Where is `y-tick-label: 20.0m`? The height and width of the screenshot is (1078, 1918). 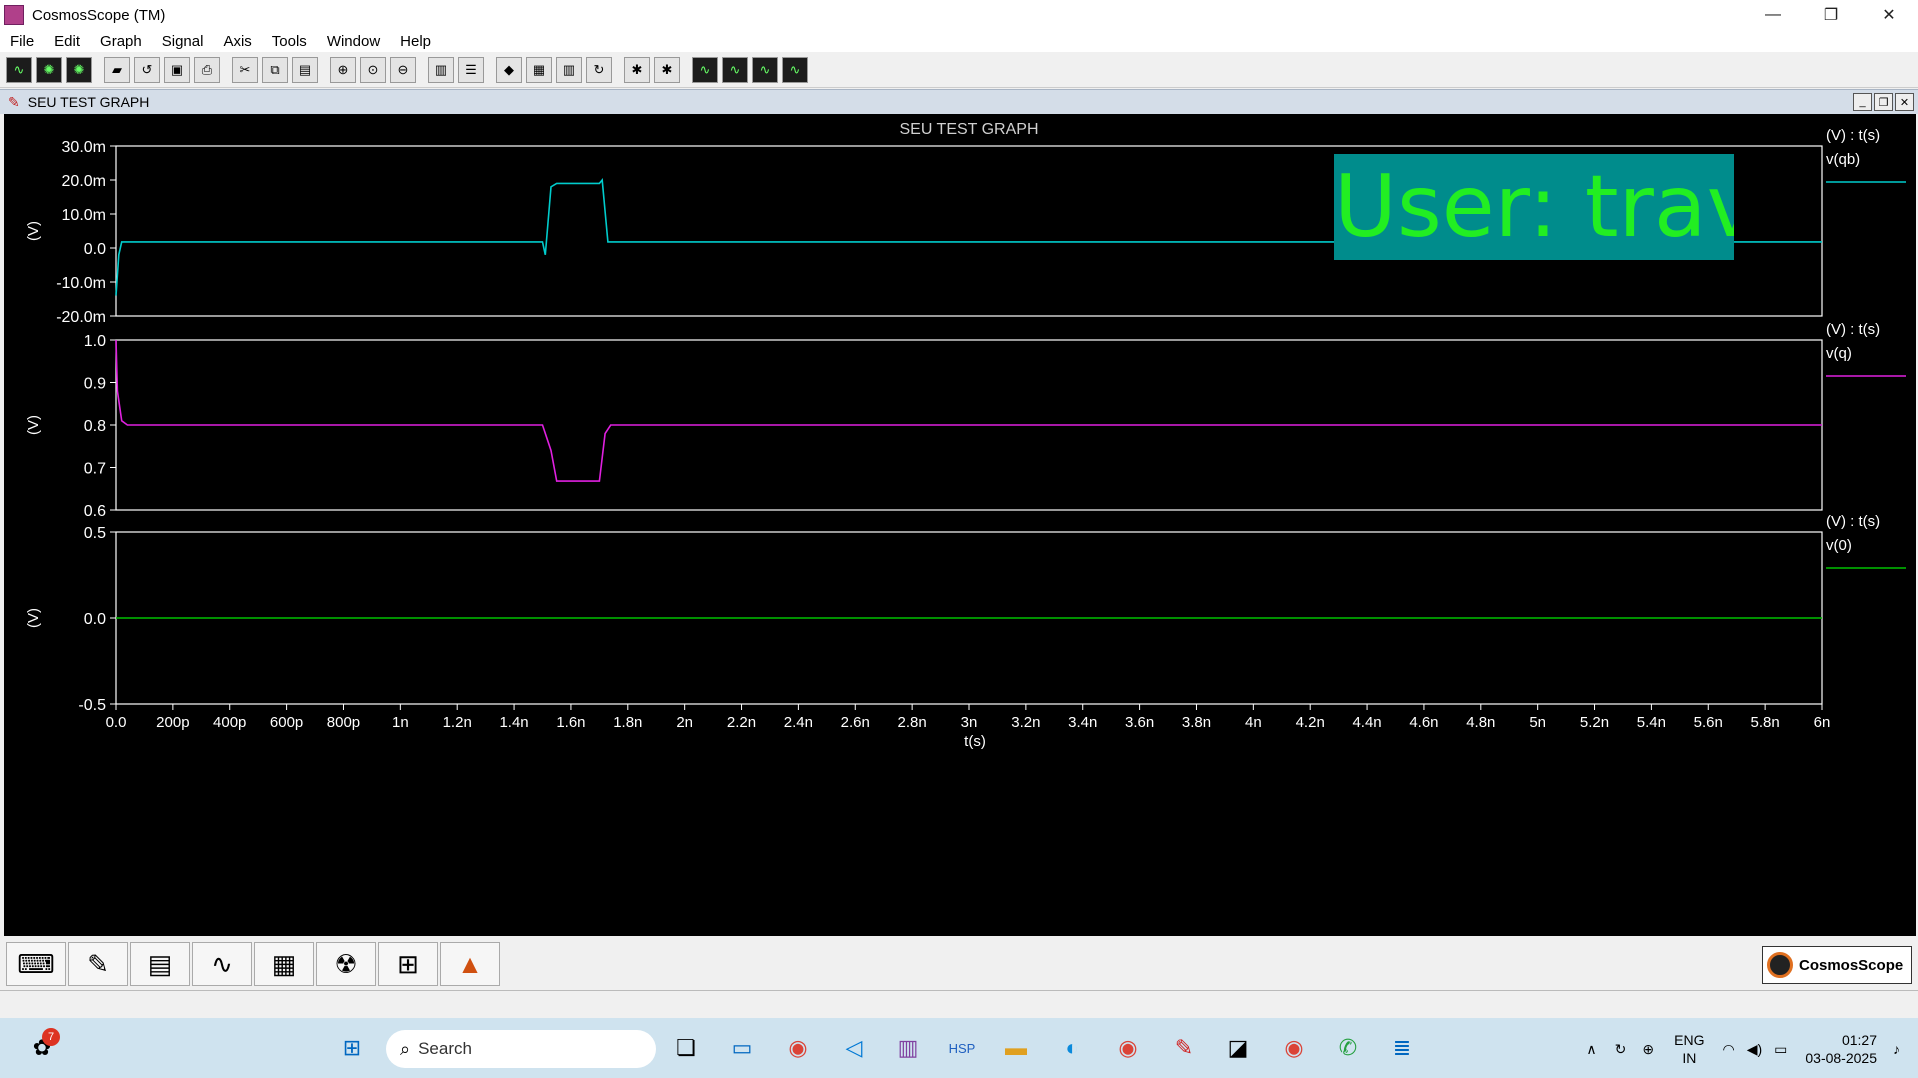 y-tick-label: 20.0m is located at coordinates (84, 181).